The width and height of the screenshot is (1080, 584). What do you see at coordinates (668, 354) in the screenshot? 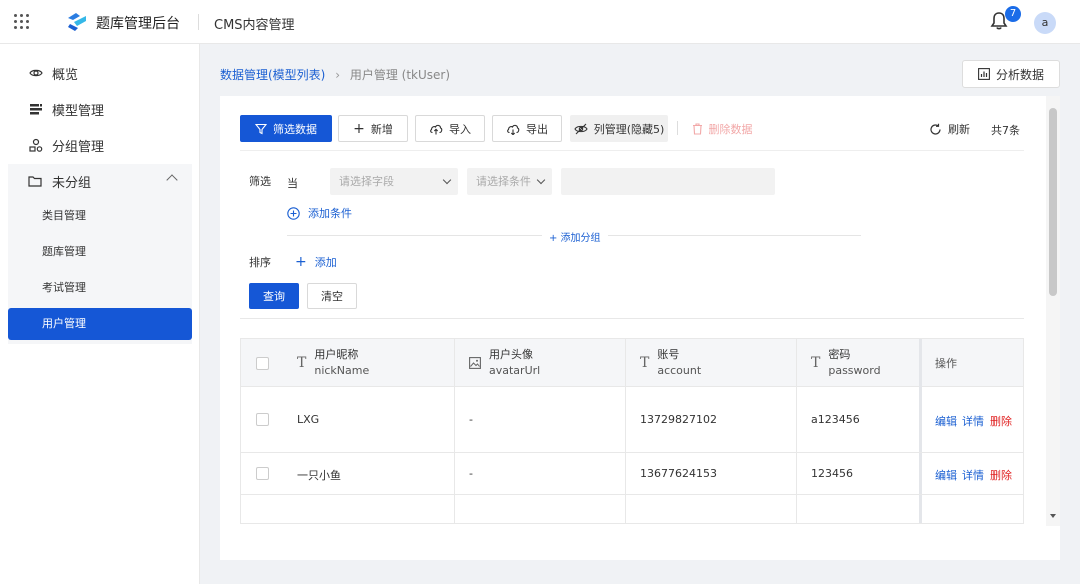
I see `column-title: 账号` at bounding box center [668, 354].